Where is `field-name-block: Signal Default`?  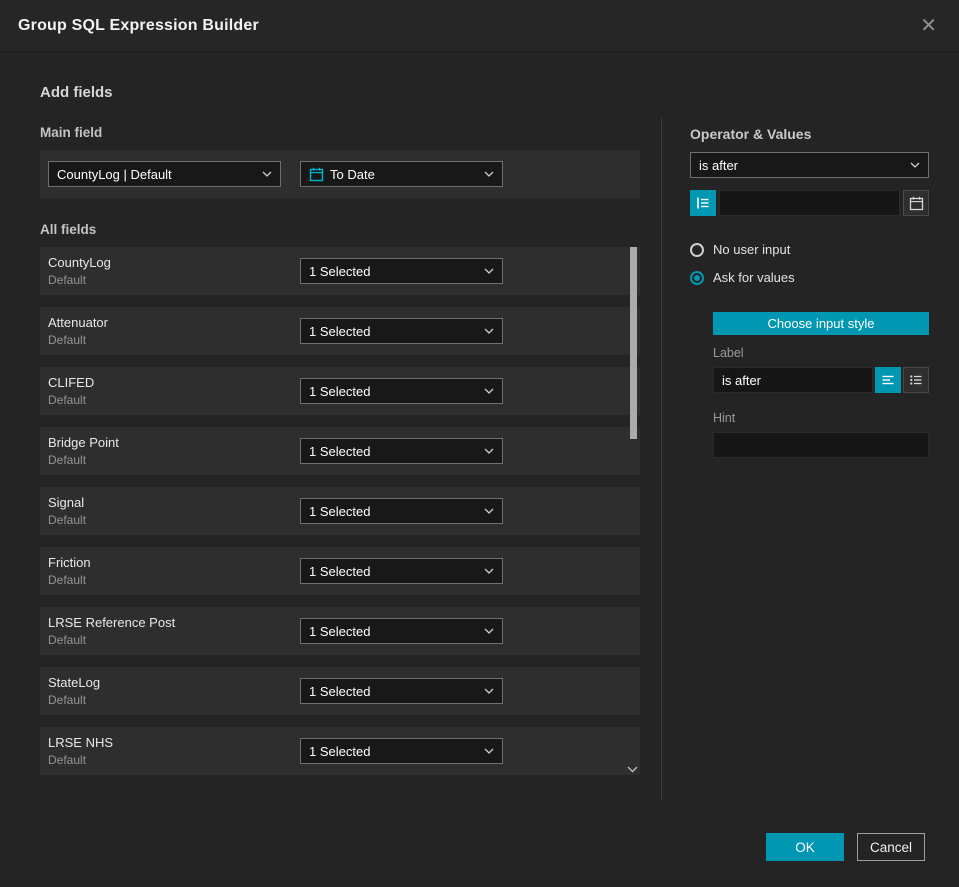
field-name-block: Signal Default is located at coordinates (174, 511).